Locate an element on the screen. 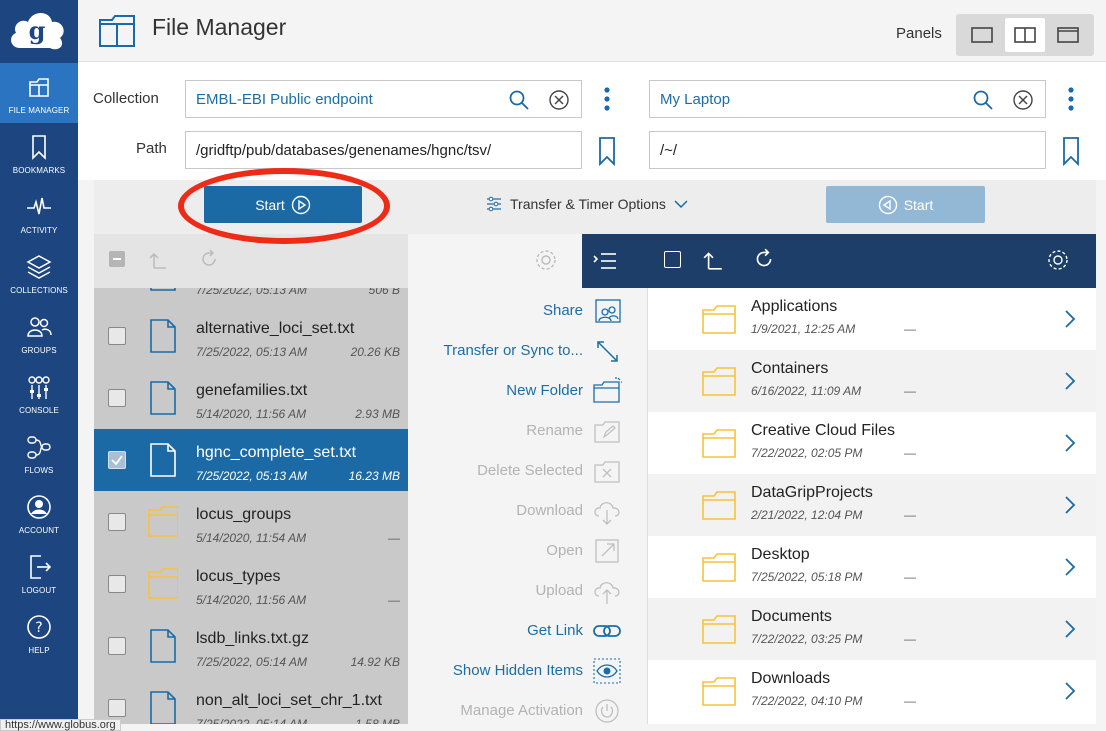 The height and width of the screenshot is (731, 1106). groups-icon is located at coordinates (39, 327).